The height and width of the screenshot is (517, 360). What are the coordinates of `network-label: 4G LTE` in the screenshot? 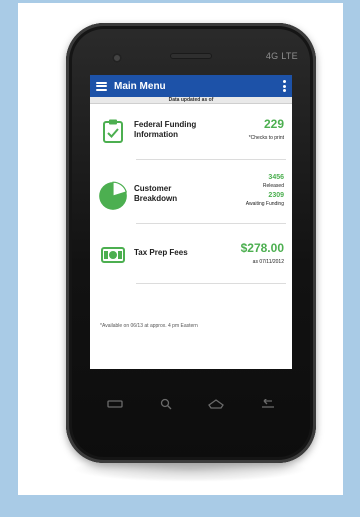 It's located at (281, 56).